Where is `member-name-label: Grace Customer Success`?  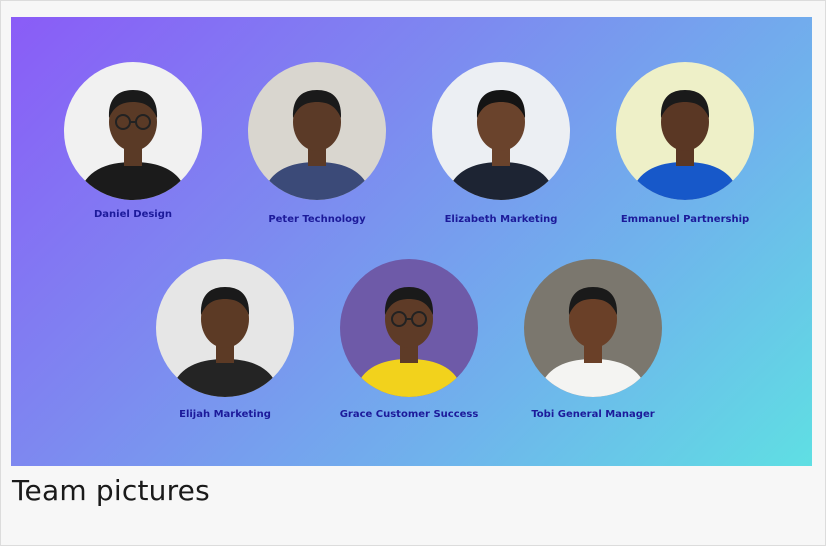
member-name-label: Grace Customer Success is located at coordinates (409, 414).